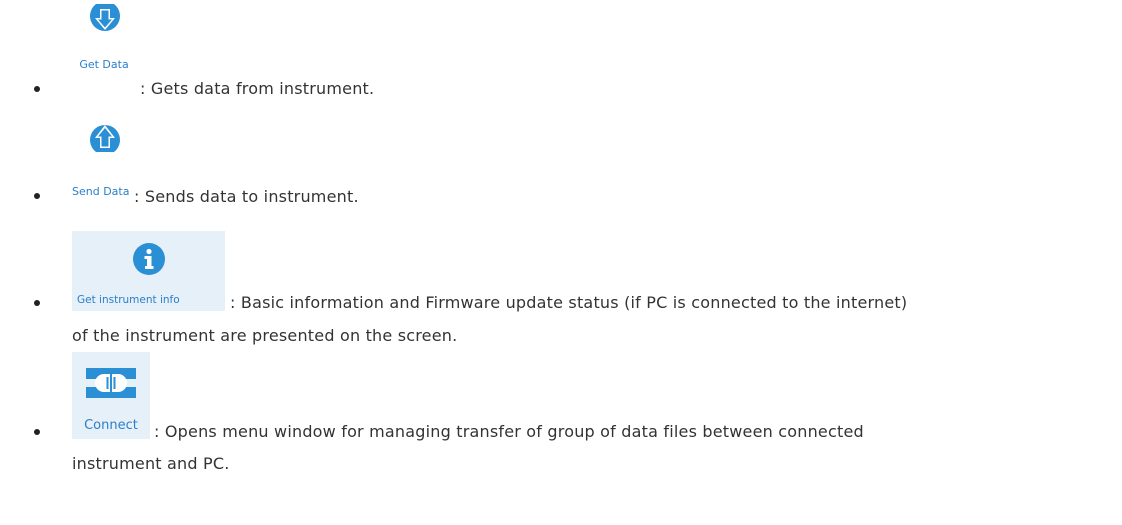 The width and height of the screenshot is (1122, 525). Describe the element at coordinates (101, 191) in the screenshot. I see `send-data-label: Send Data` at that location.